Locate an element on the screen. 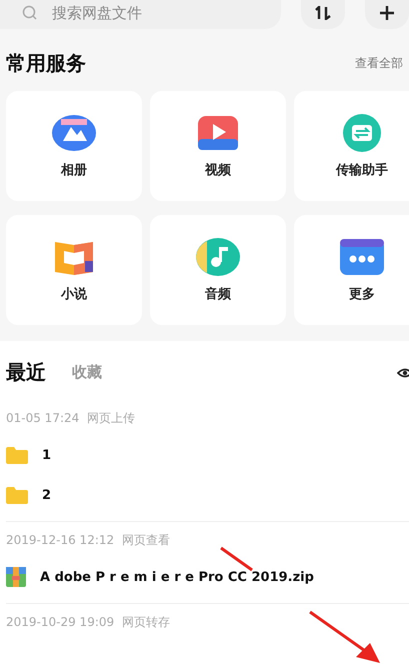 The height and width of the screenshot is (664, 409). tab: 最近 is located at coordinates (26, 372).